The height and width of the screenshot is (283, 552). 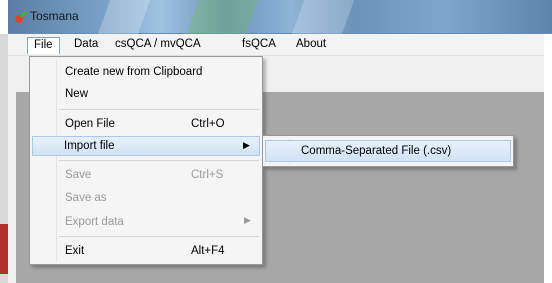 What do you see at coordinates (86, 45) in the screenshot?
I see `menu-data: Data` at bounding box center [86, 45].